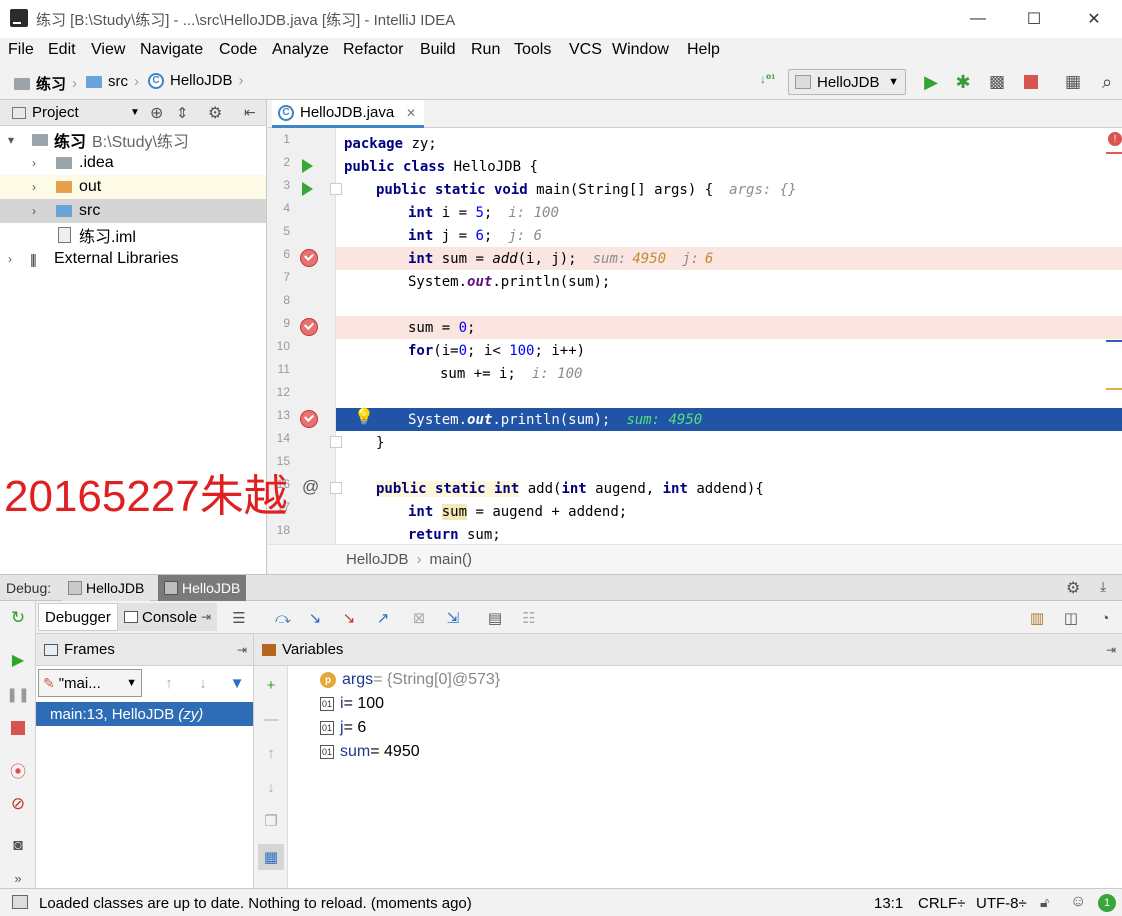 The height and width of the screenshot is (916, 1122). Describe the element at coordinates (250, 112) in the screenshot. I see `hide-panel-icon: ⇤` at that location.